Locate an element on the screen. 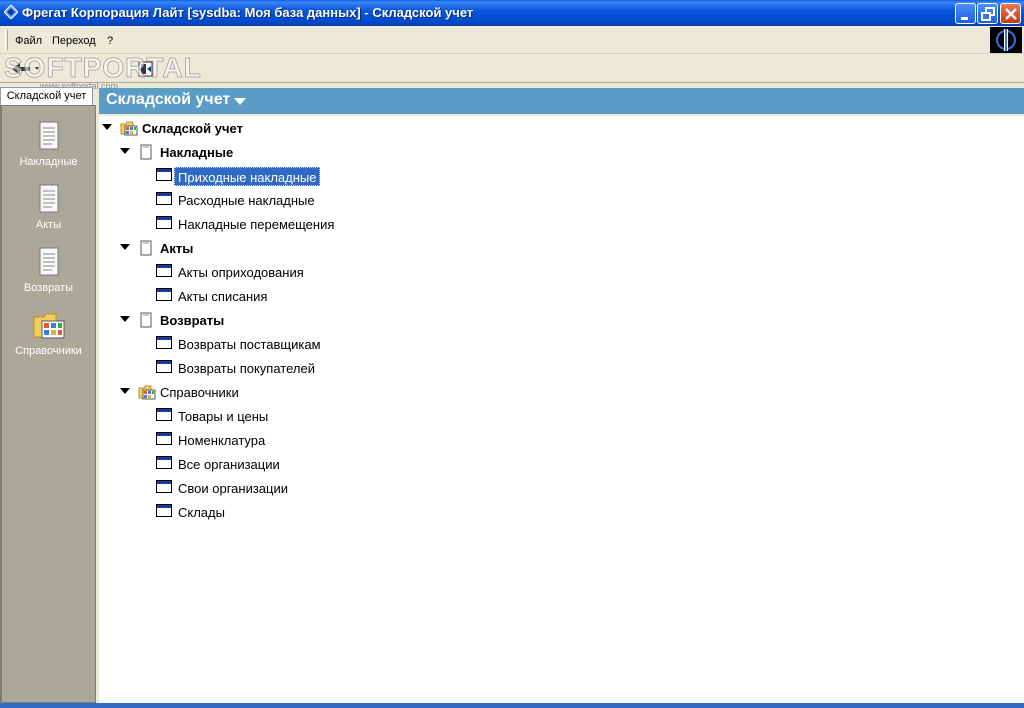  tree-group-returns: Возвраты is located at coordinates (270, 320).